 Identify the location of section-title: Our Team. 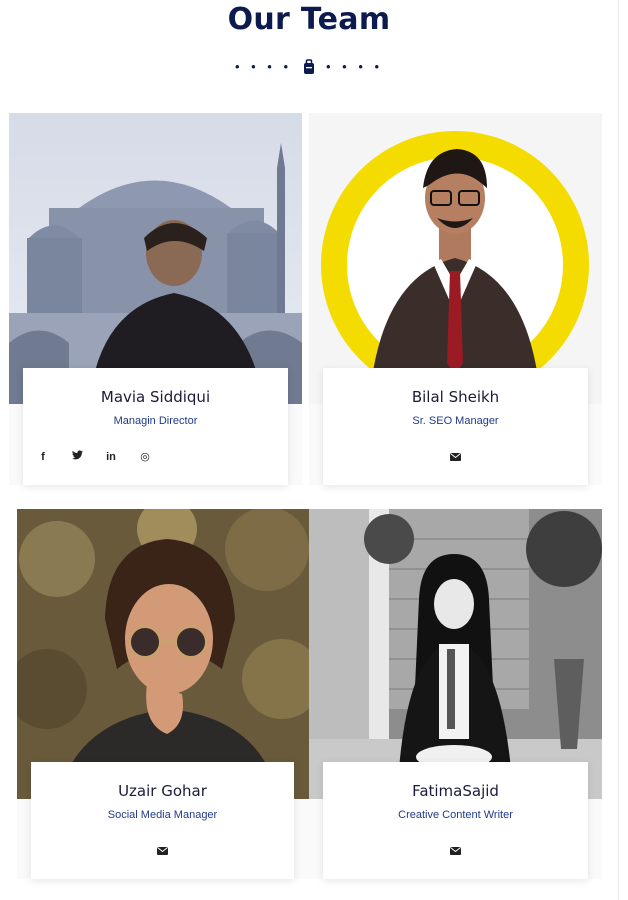
(309, 19).